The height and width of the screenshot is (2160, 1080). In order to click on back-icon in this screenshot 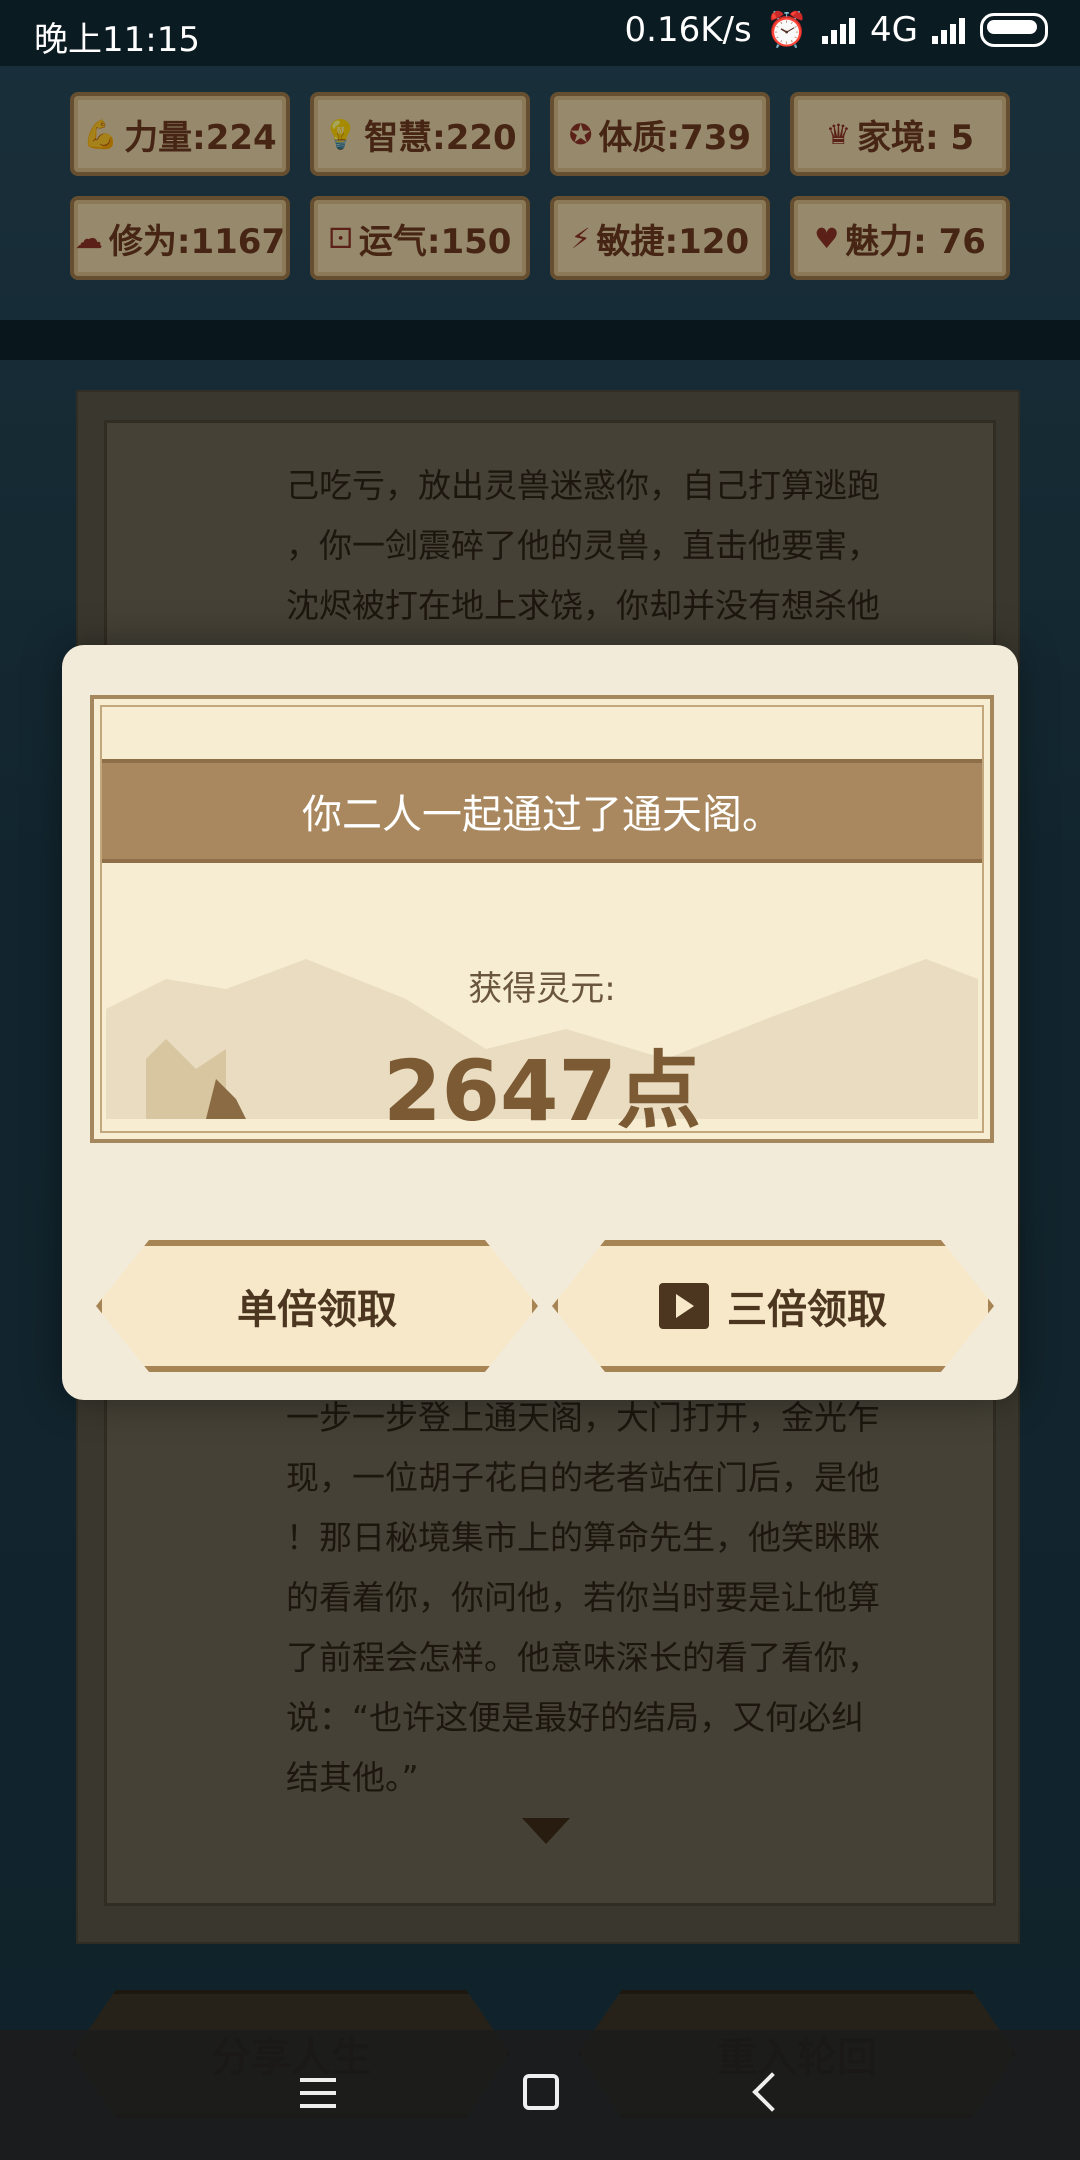, I will do `click(772, 2092)`.